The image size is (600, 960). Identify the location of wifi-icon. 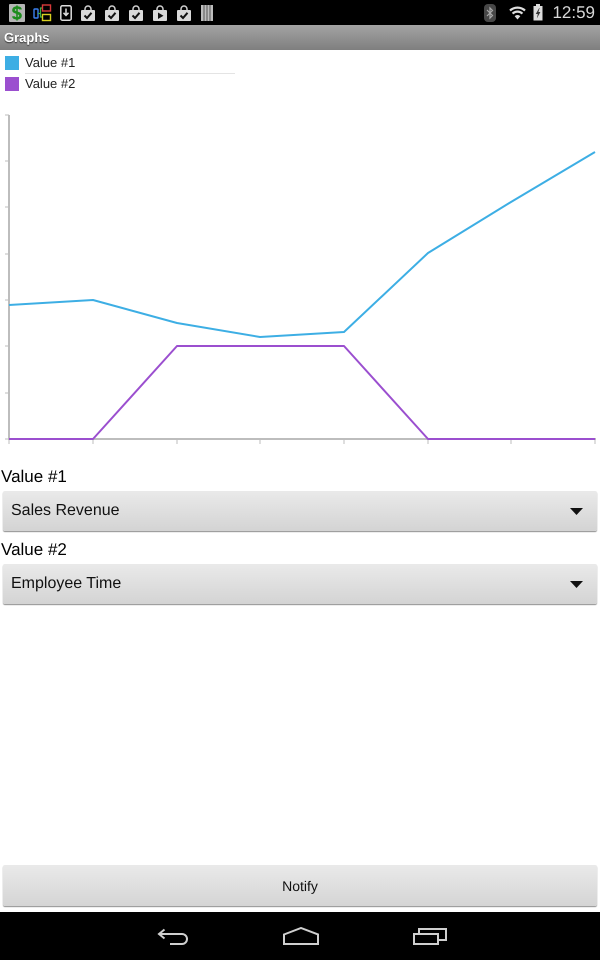
(517, 13).